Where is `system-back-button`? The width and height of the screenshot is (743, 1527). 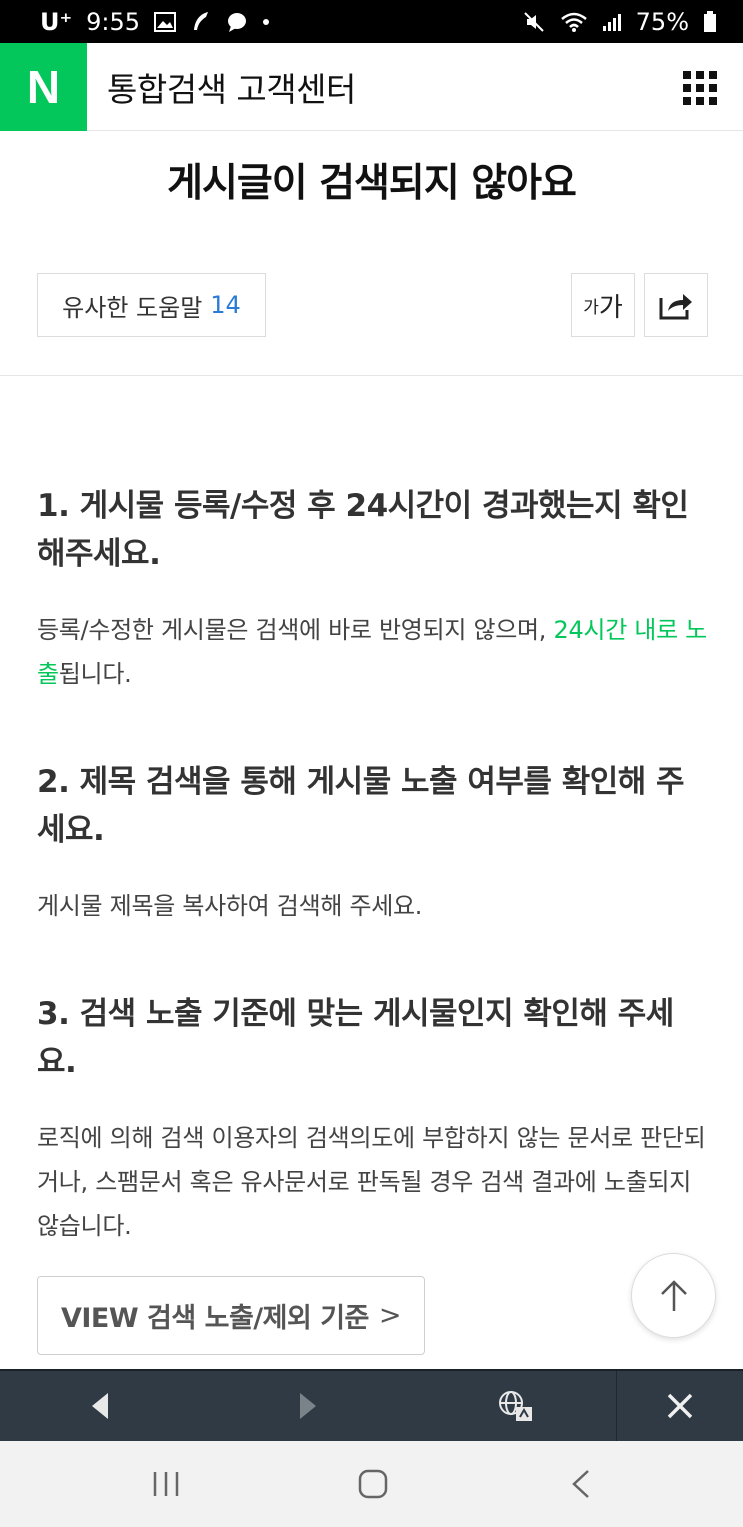
system-back-button is located at coordinates (581, 1484).